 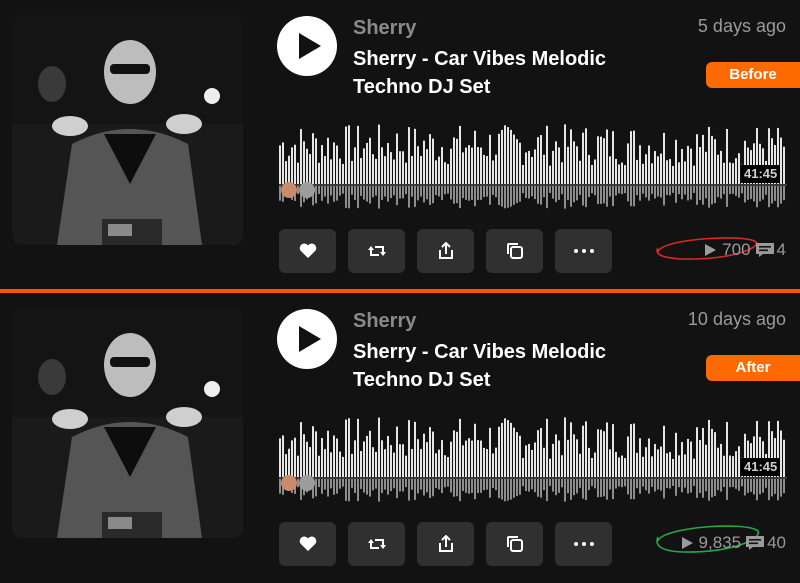 What do you see at coordinates (770, 250) in the screenshot?
I see `comment-count: 4` at bounding box center [770, 250].